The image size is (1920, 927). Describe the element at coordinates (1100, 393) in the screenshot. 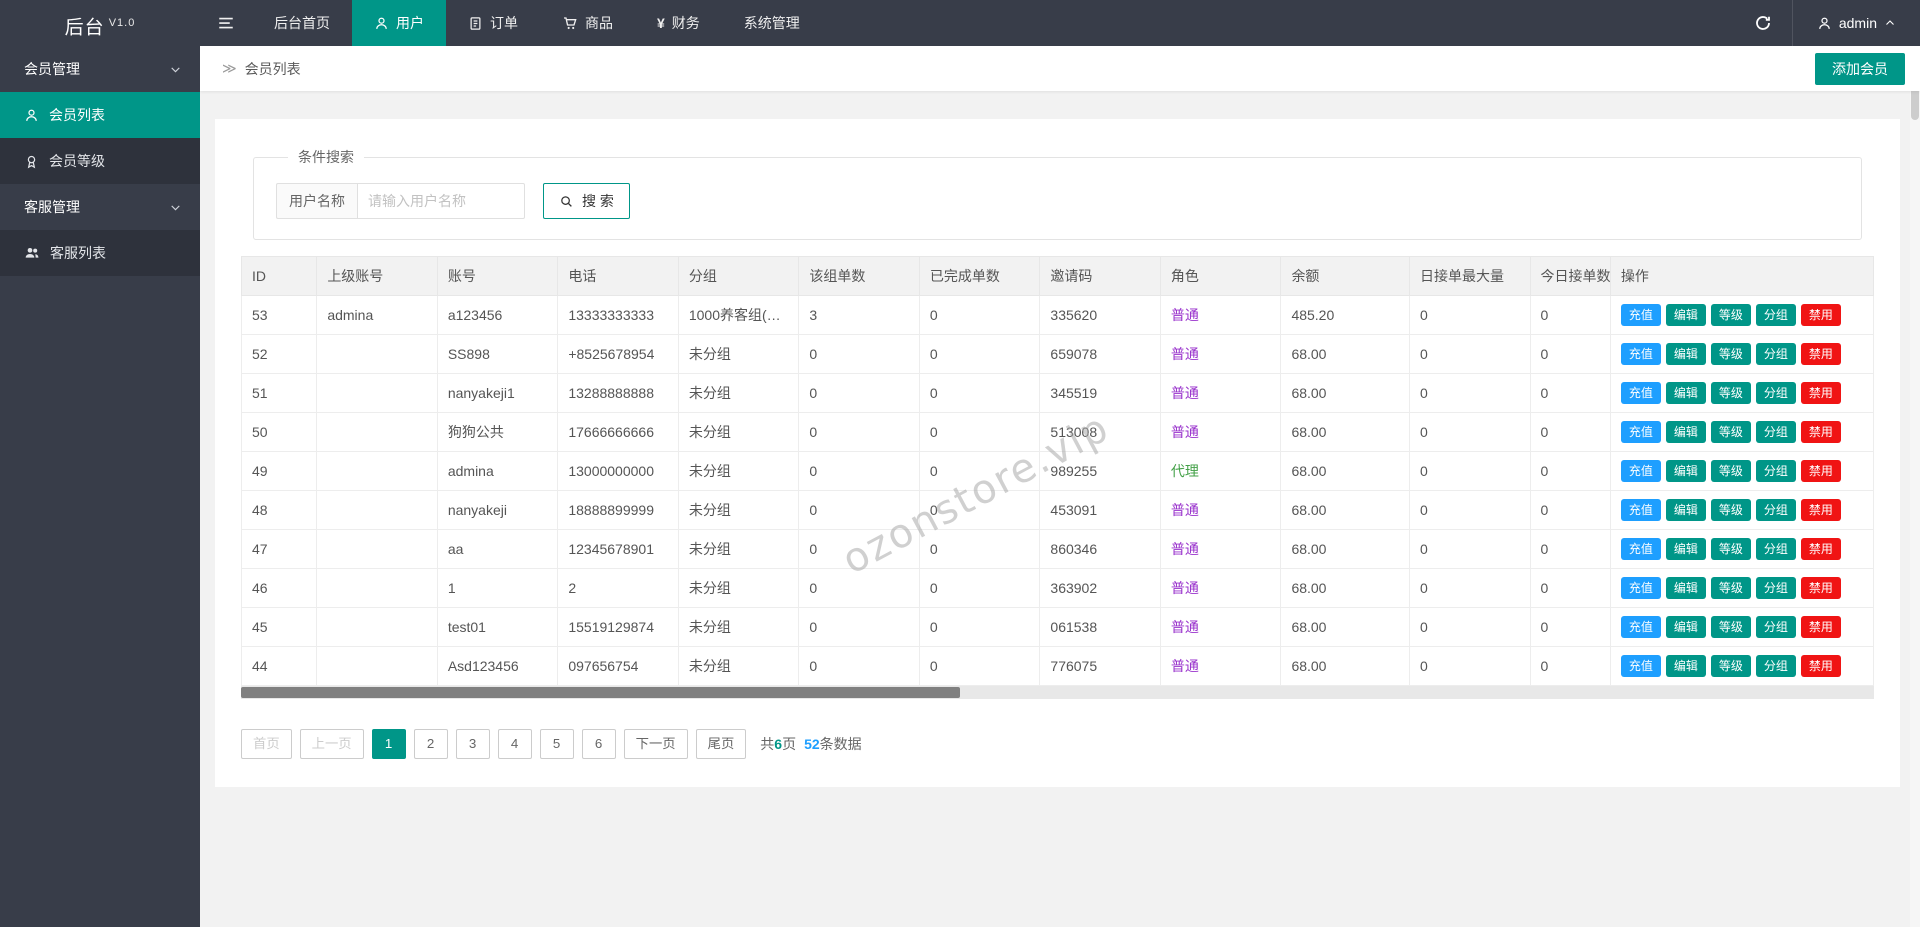

I see `cell-invite-code: 345519` at that location.